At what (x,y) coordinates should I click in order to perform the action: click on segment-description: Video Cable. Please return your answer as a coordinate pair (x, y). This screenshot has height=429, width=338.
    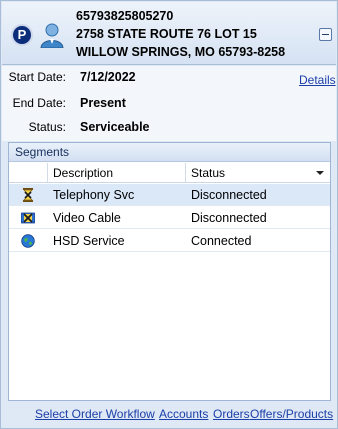
    Looking at the image, I should click on (87, 218).